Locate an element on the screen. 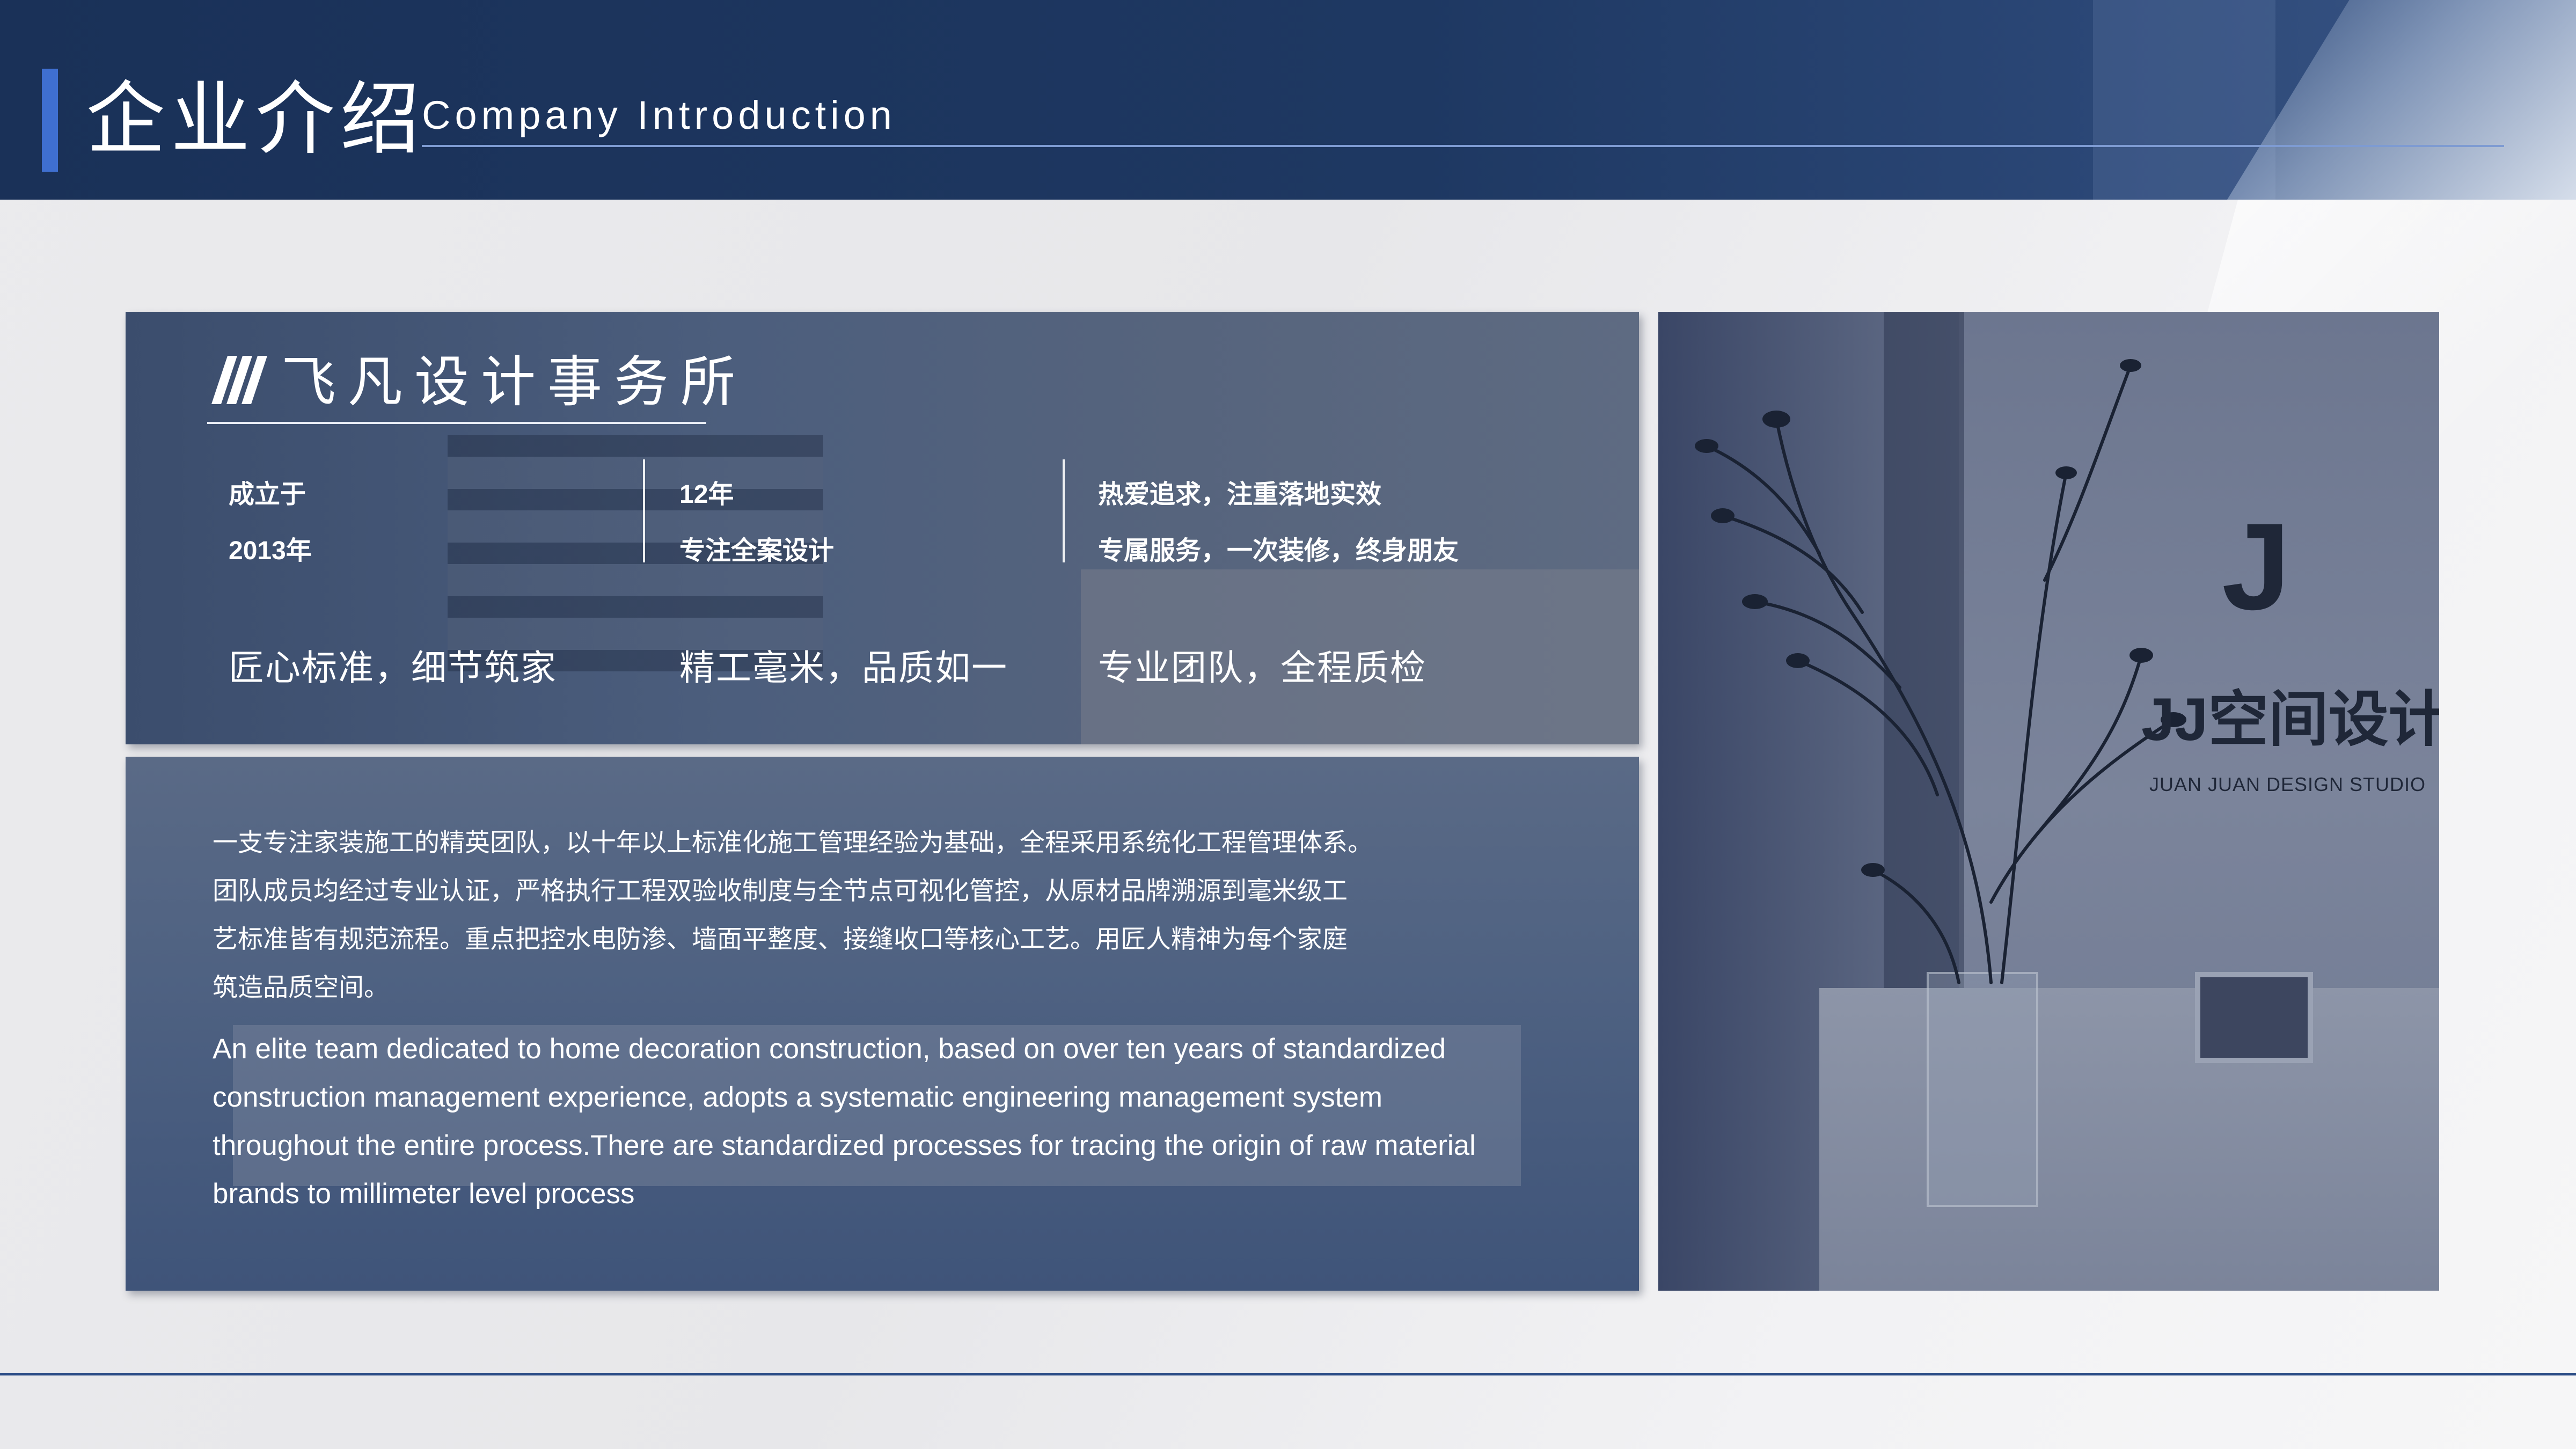 This screenshot has height=1449, width=2576. slogan-1: 匠心标准，细节筑家 is located at coordinates (393, 668).